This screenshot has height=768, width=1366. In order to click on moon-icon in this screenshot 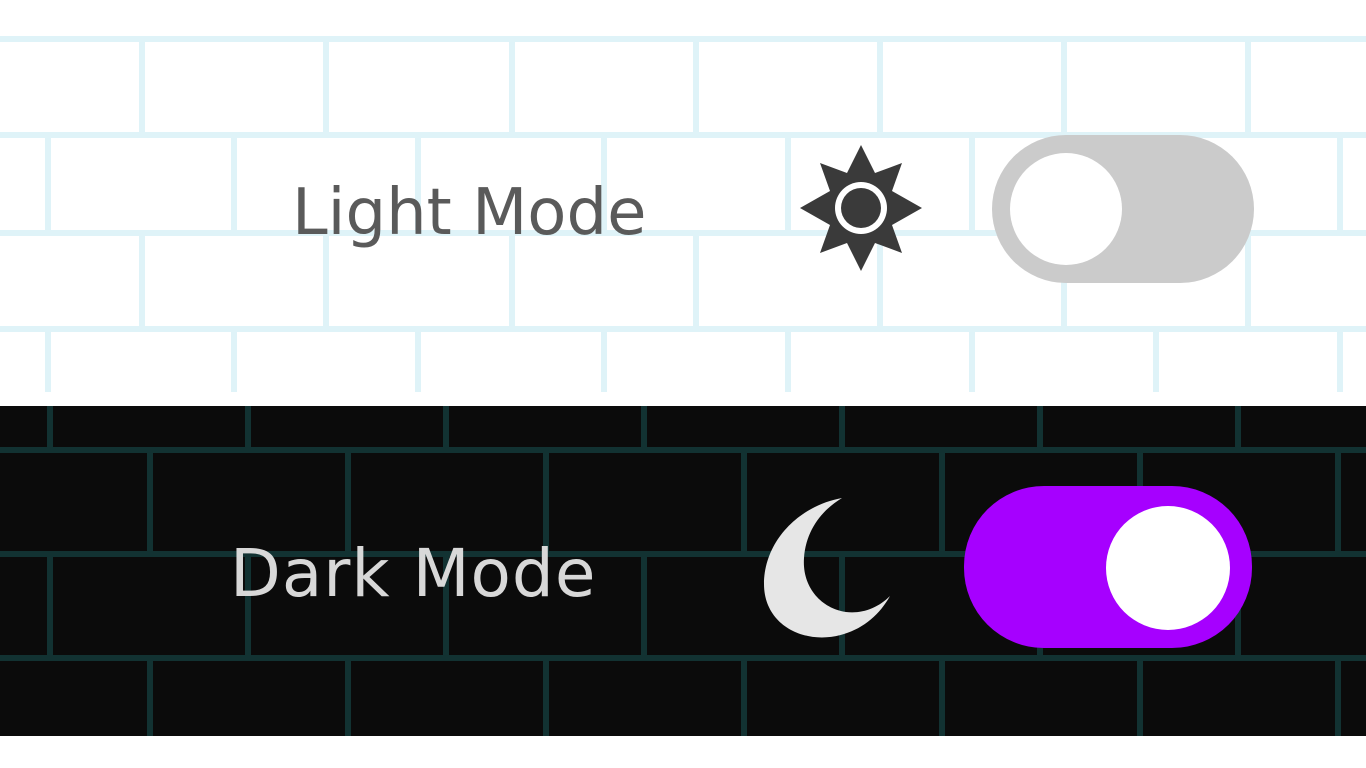, I will do `click(827, 568)`.